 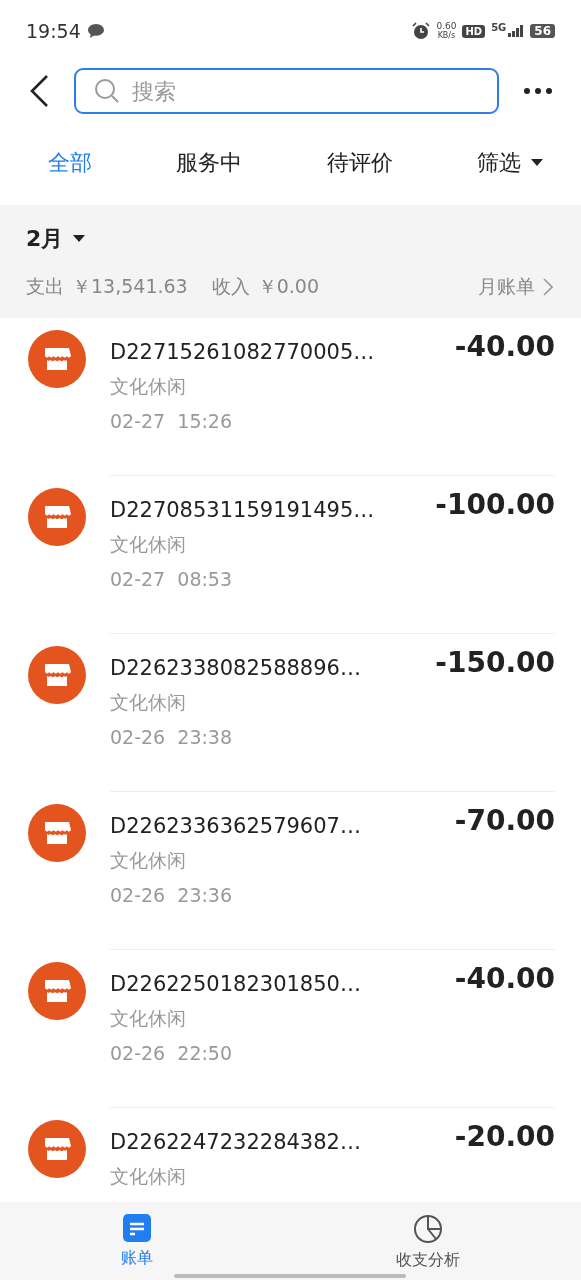 I want to click on date-time: 02-27 08:53, so click(x=171, y=579).